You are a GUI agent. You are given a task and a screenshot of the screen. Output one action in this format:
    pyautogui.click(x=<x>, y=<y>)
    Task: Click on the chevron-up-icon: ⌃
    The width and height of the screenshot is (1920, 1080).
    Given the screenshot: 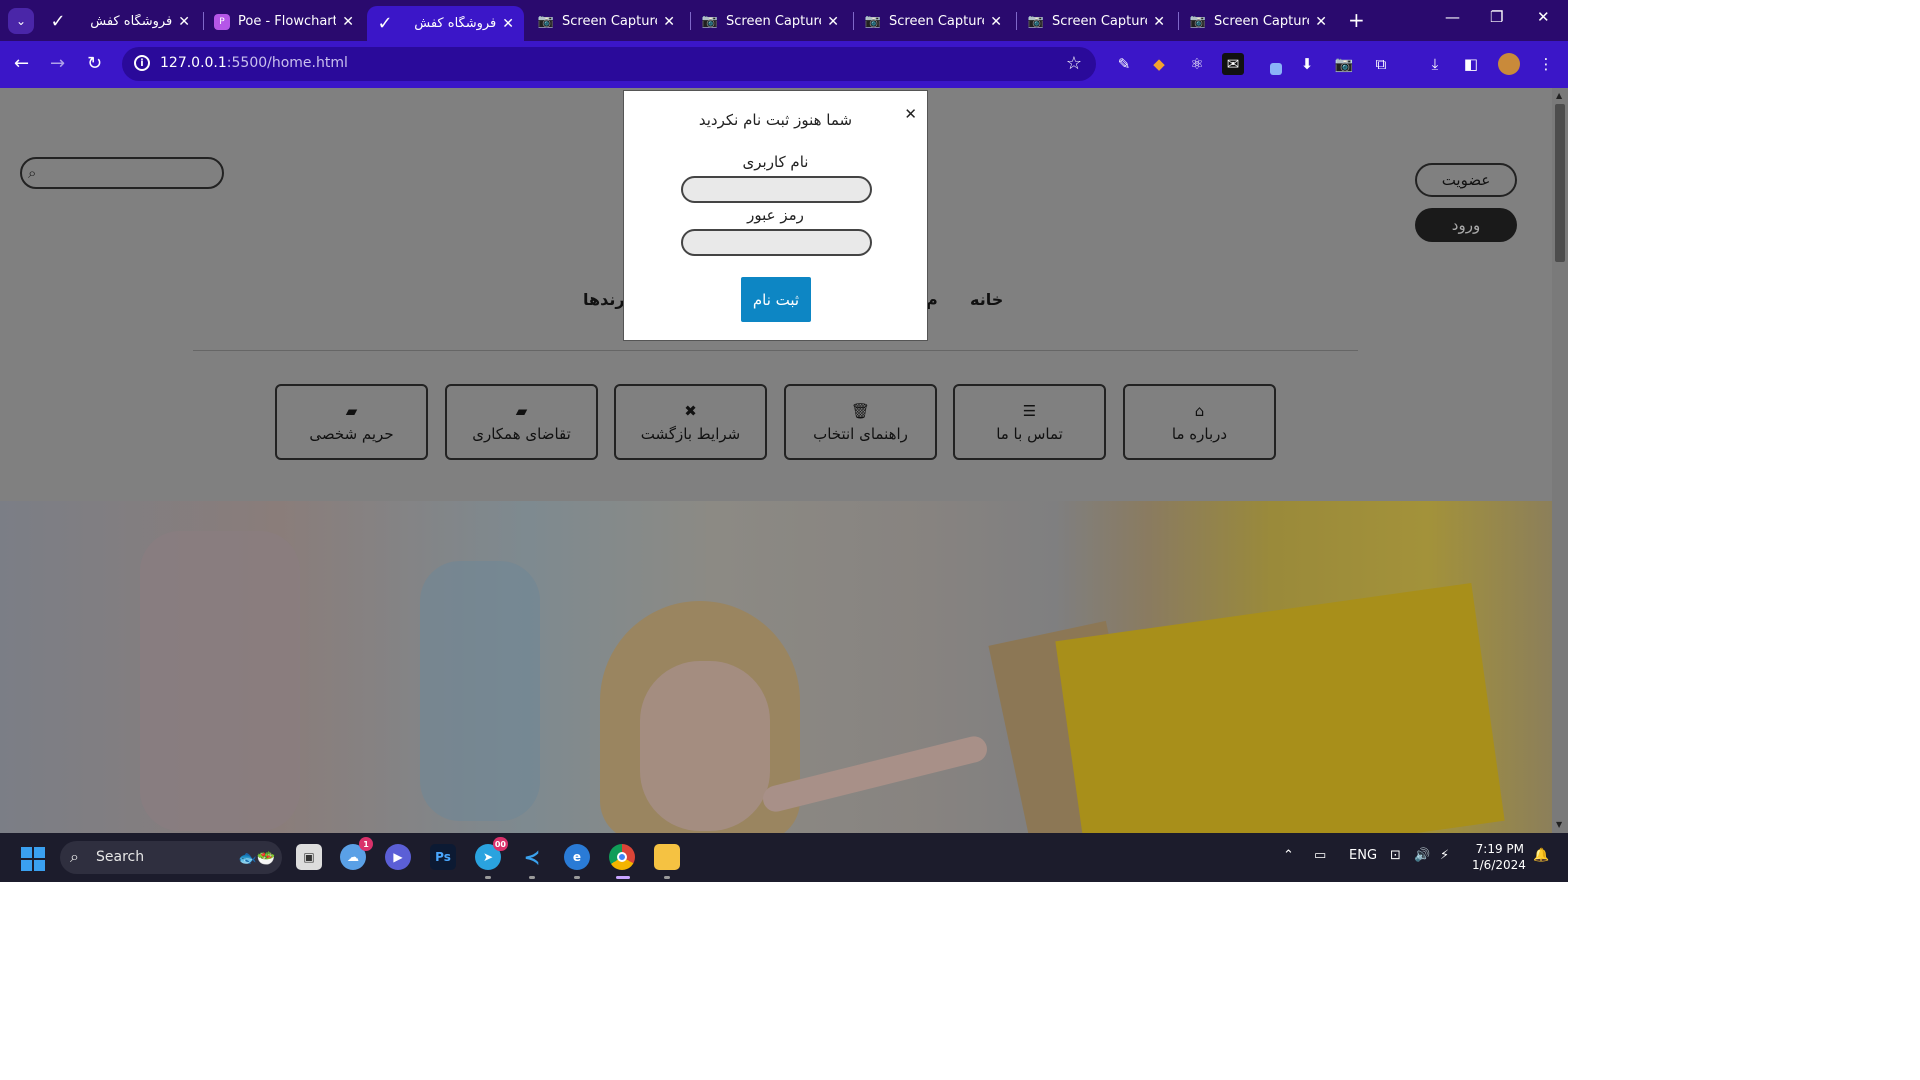 What is the action you would take?
    pyautogui.click(x=1288, y=855)
    